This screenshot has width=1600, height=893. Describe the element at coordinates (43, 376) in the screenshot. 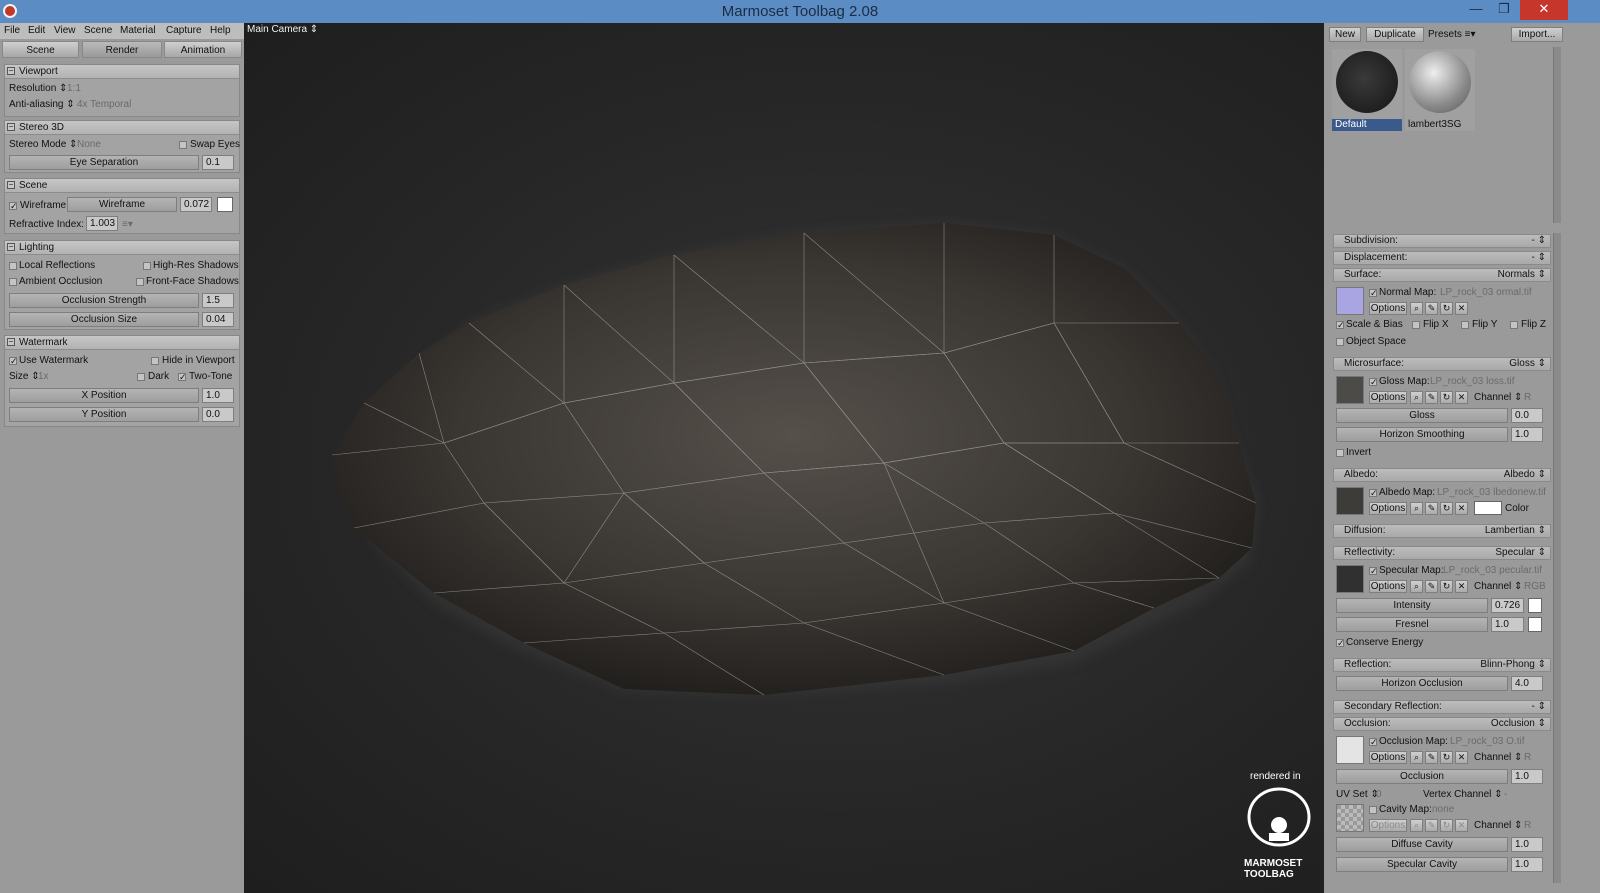

I see `watermark-size-value: 1x` at that location.